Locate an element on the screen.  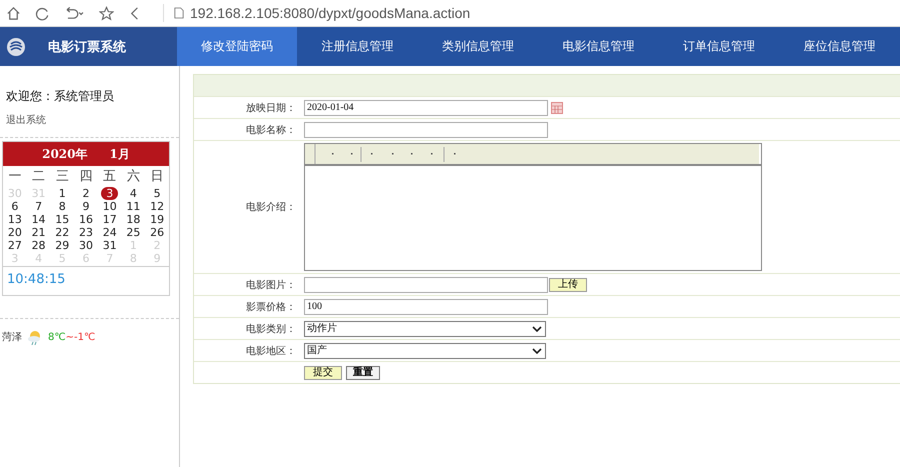
calendar-day: 28 is located at coordinates (38, 245).